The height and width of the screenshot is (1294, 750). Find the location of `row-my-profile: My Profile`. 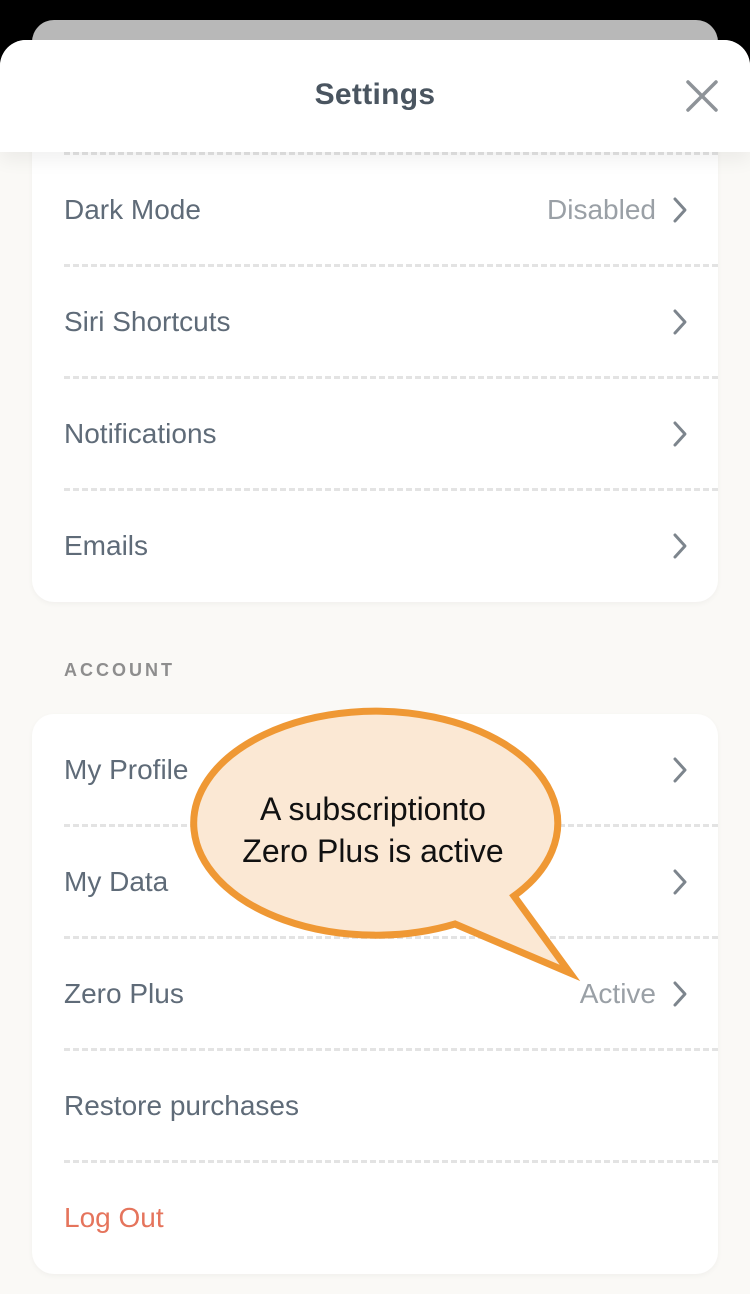

row-my-profile: My Profile is located at coordinates (375, 770).